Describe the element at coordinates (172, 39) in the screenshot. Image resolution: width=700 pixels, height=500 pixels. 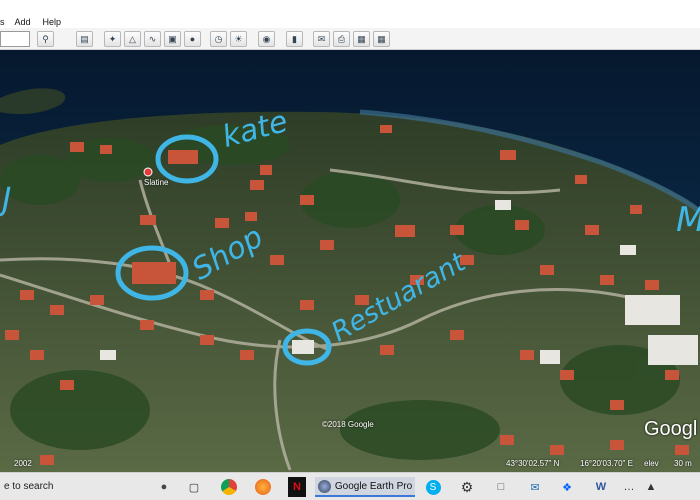
I see `overlay-icon: ▣` at that location.